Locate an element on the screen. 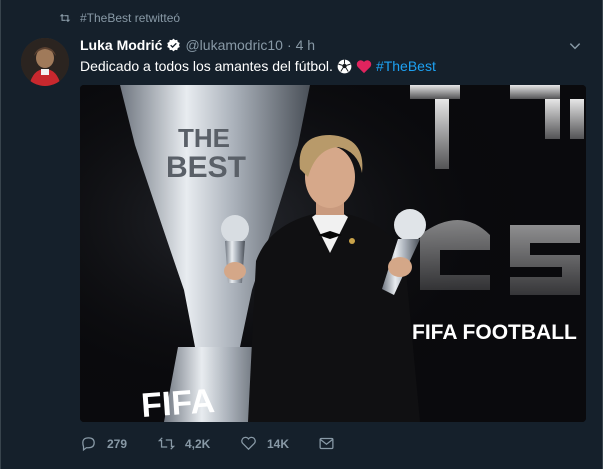  heart-icon is located at coordinates (248, 443).